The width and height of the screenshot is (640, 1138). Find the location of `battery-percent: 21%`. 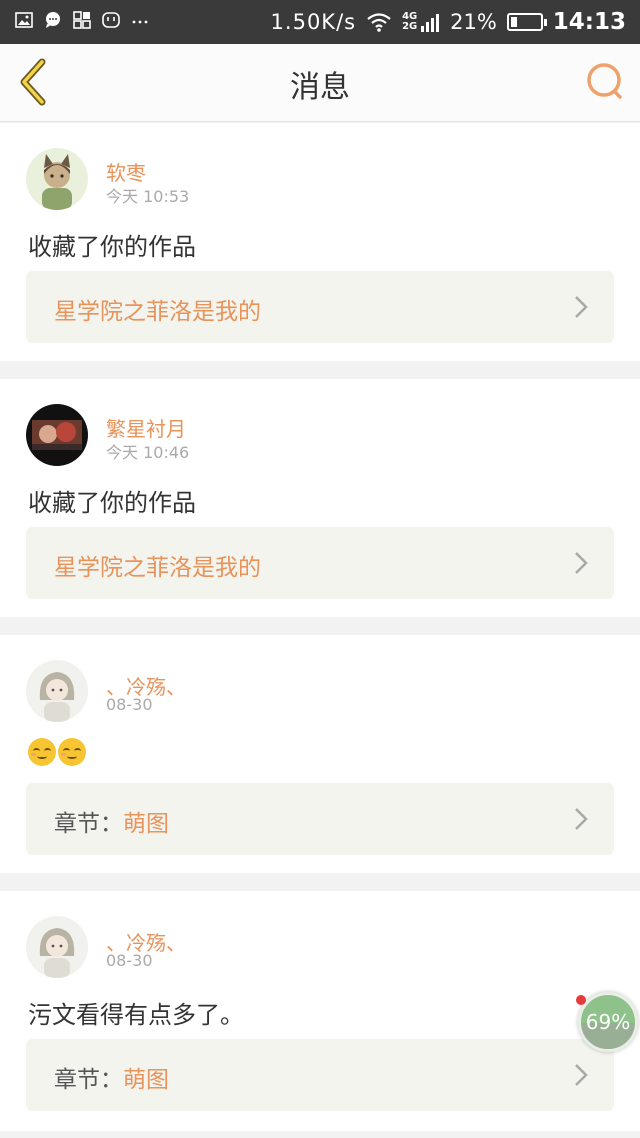

battery-percent: 21% is located at coordinates (473, 22).